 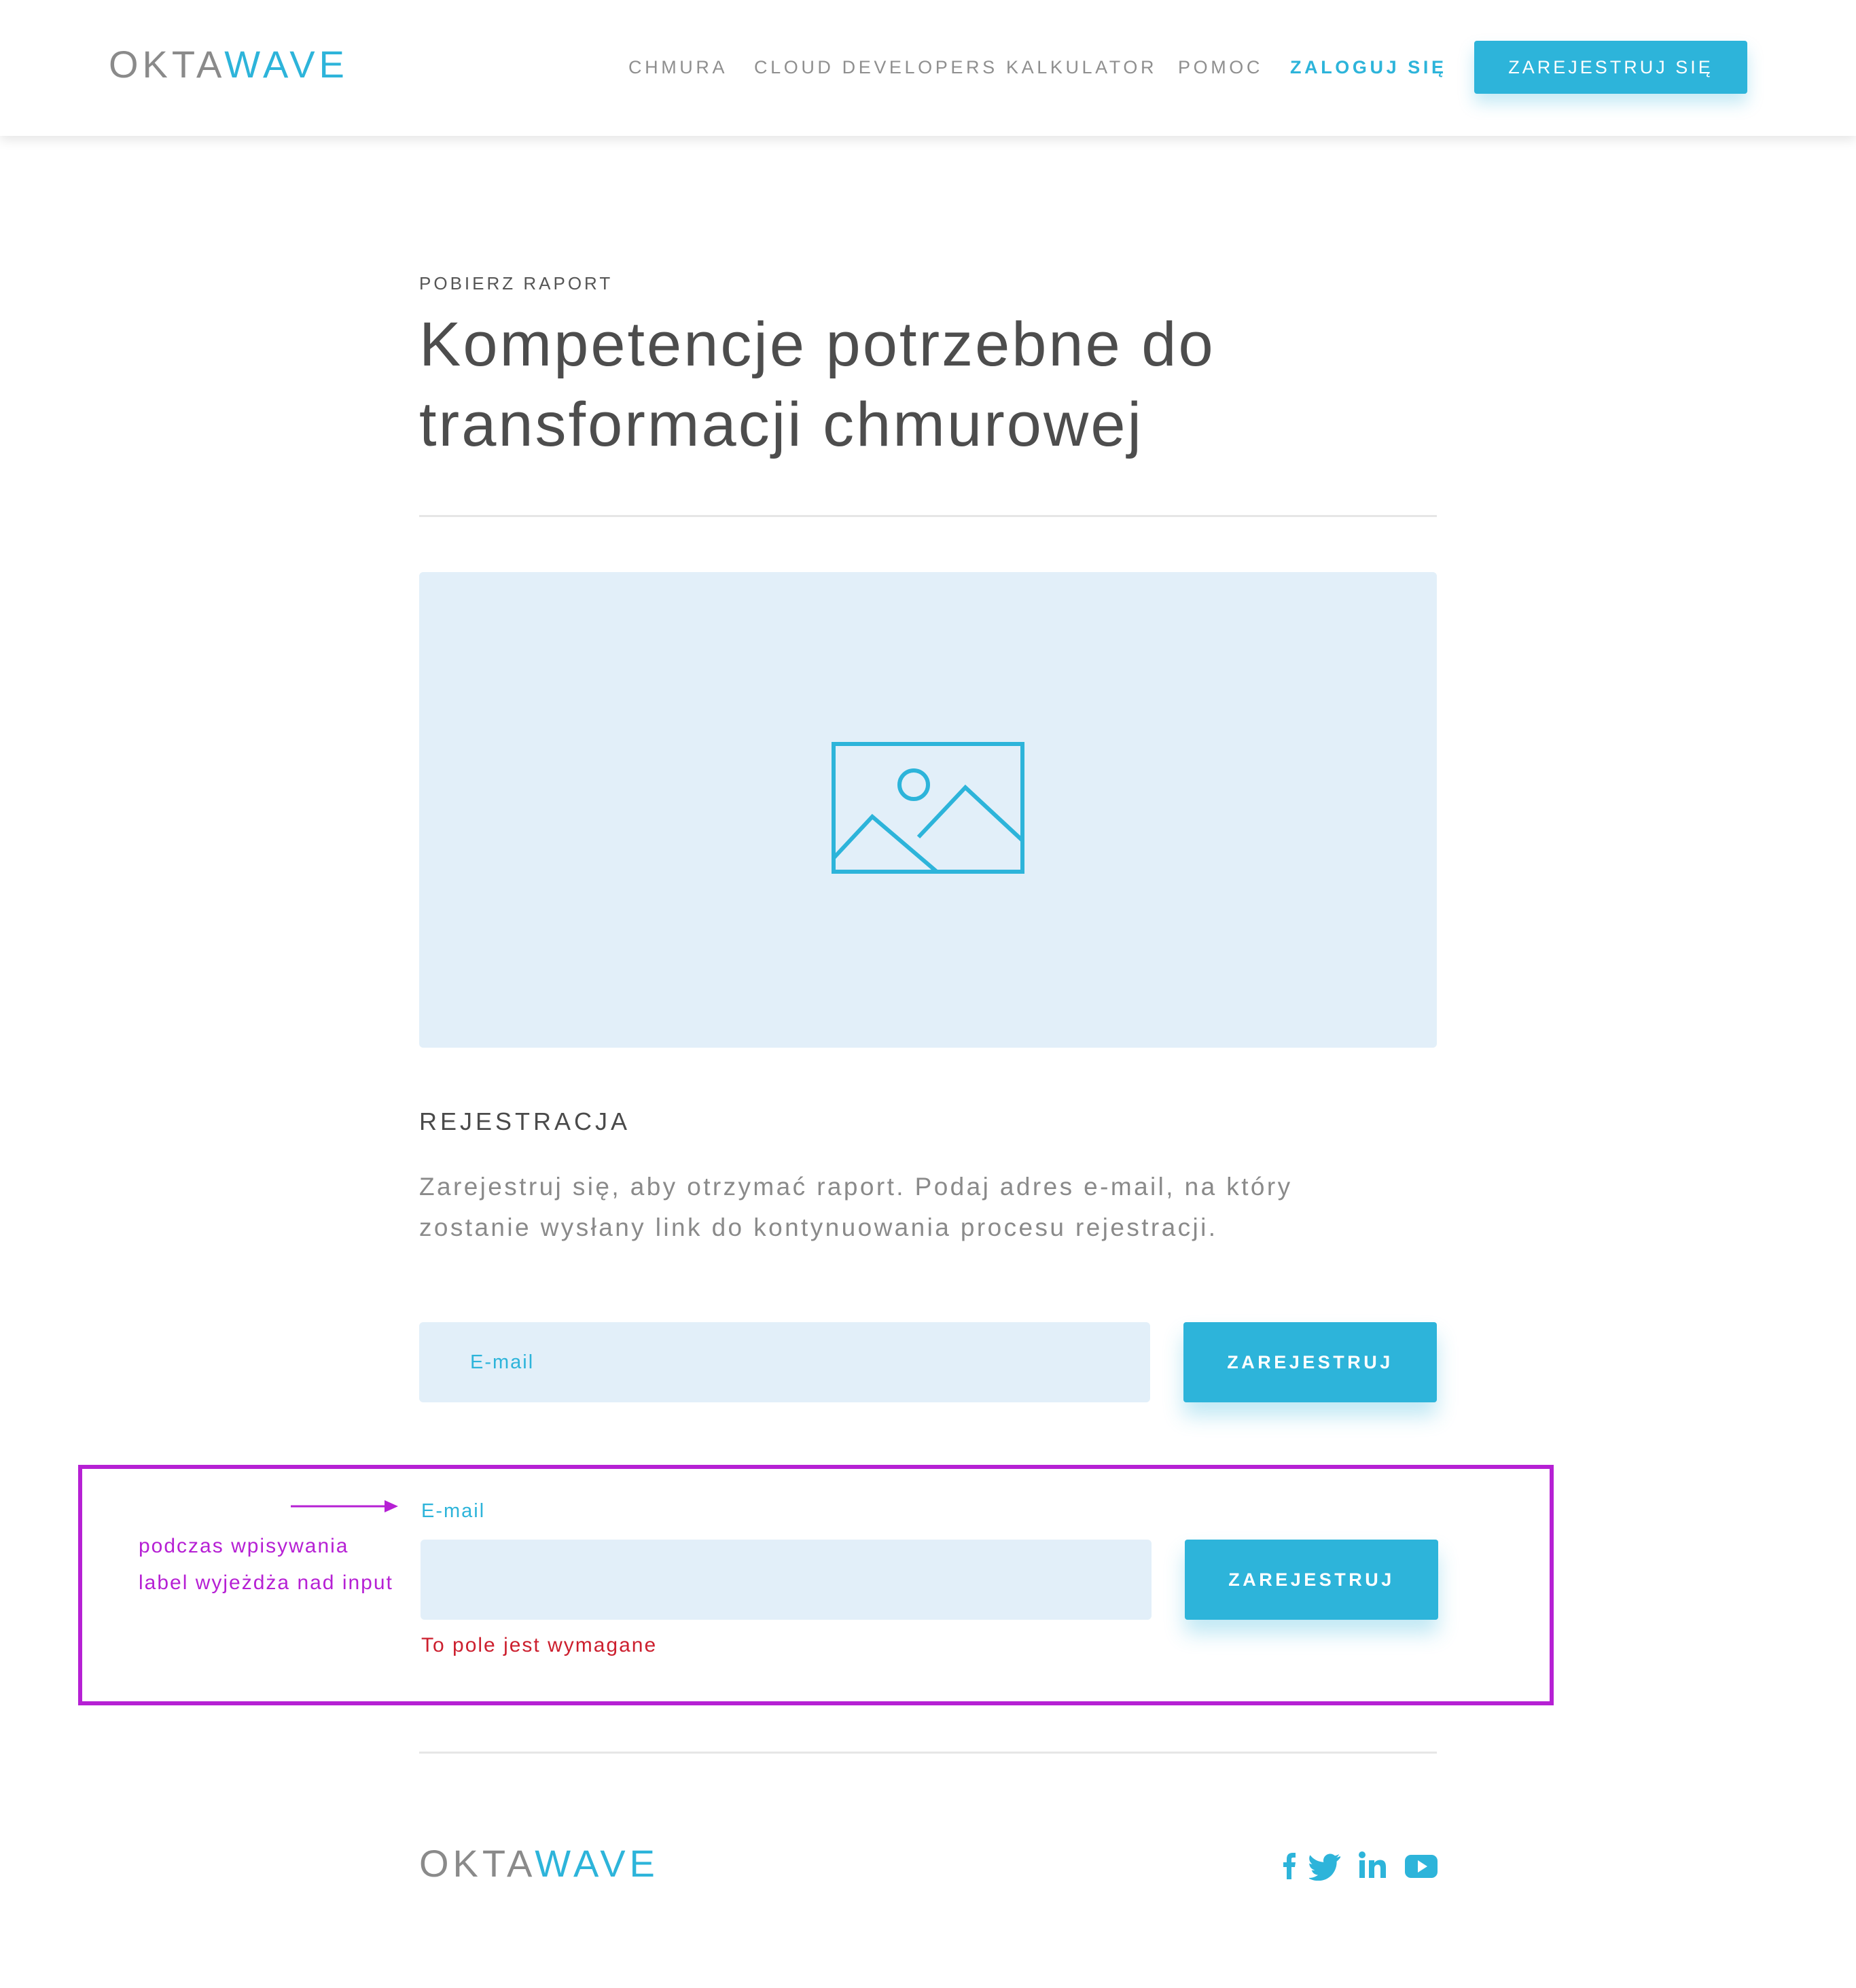 I want to click on linkedin-icon, so click(x=1374, y=1866).